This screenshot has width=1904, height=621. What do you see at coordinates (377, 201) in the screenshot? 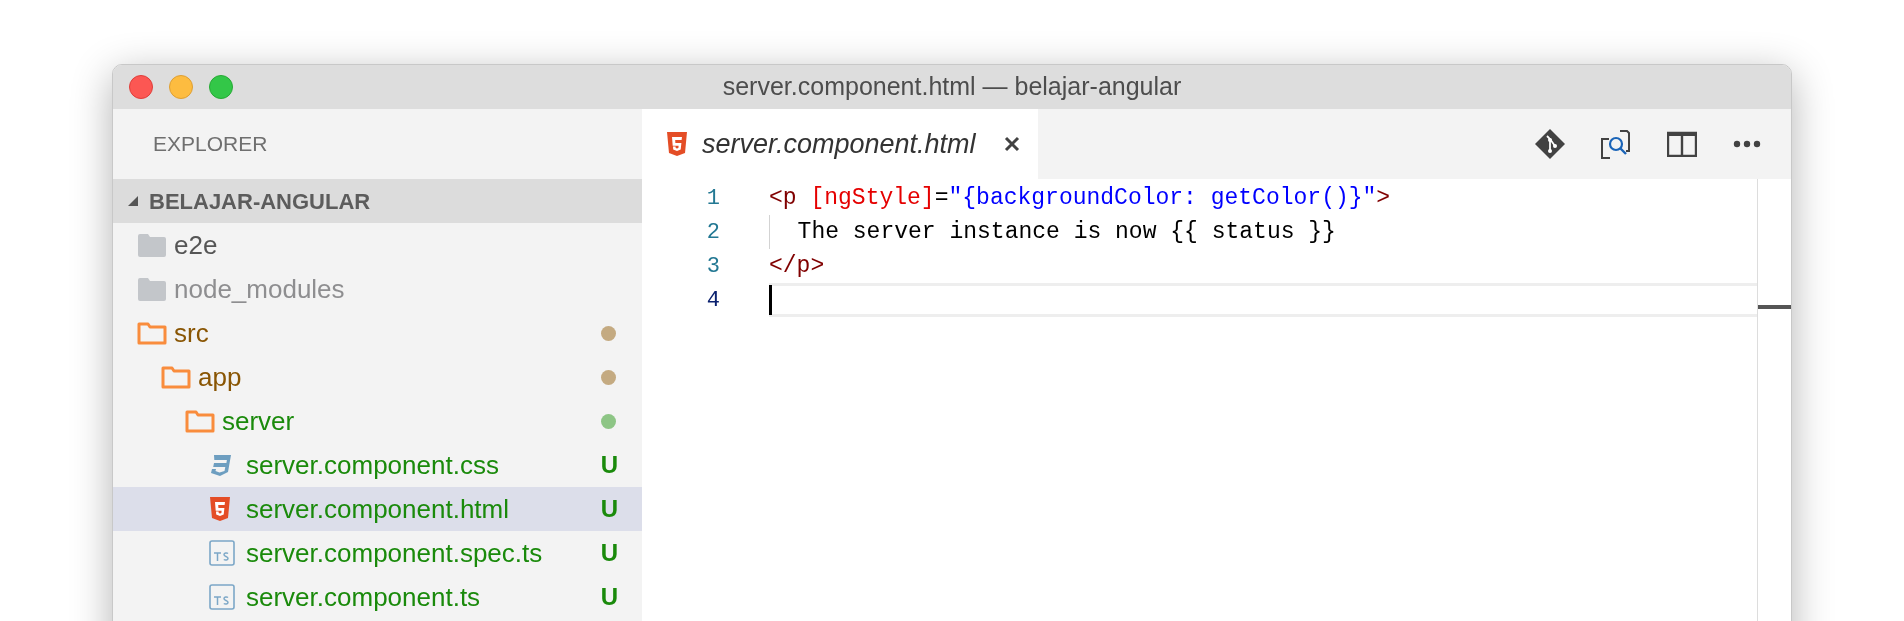
I see `section-header: BELAJAR-ANGULAR` at bounding box center [377, 201].